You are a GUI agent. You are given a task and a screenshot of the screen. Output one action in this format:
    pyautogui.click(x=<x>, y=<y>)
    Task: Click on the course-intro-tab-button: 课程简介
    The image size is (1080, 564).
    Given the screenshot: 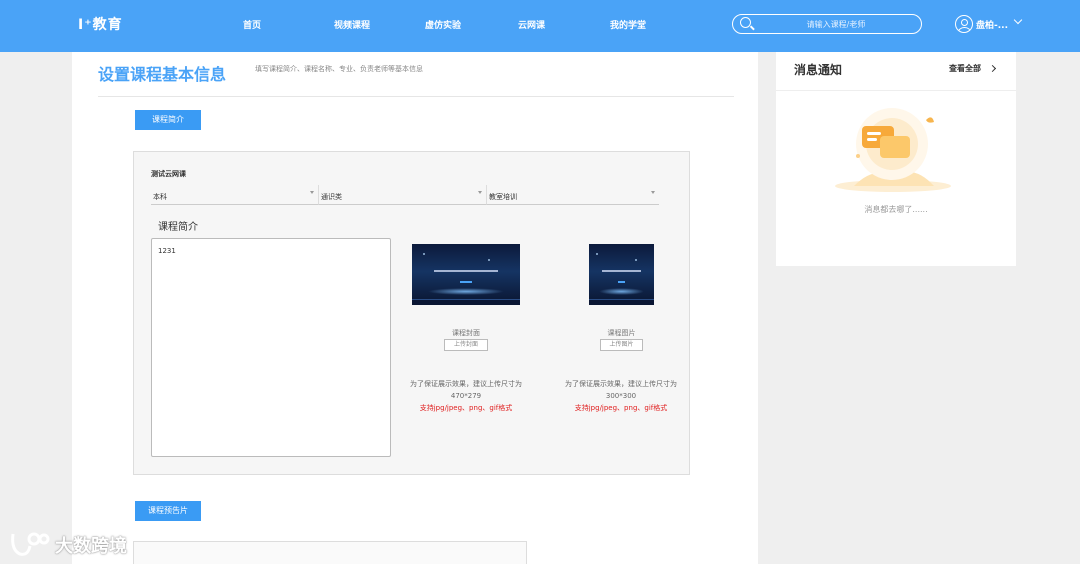 What is the action you would take?
    pyautogui.click(x=168, y=120)
    